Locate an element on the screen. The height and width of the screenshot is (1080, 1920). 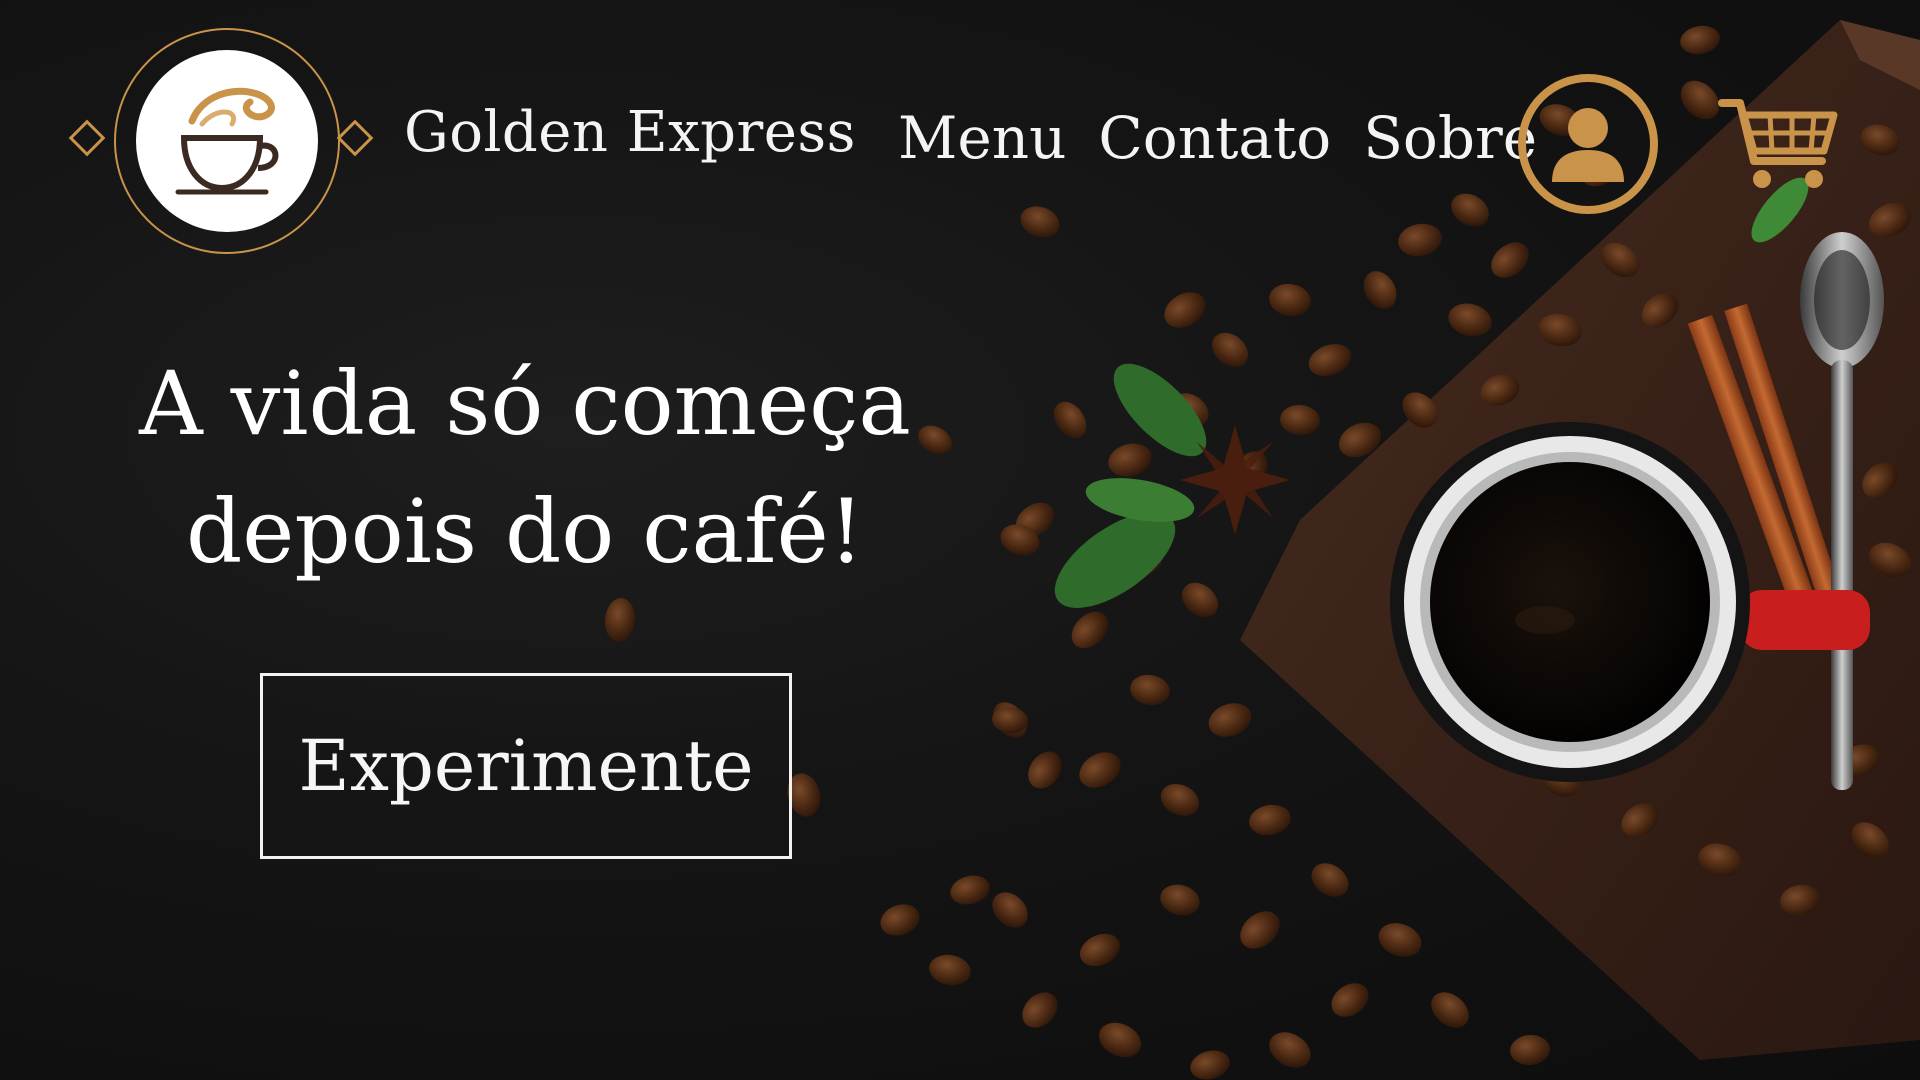
diamond-ornament-left is located at coordinates (87, 138).